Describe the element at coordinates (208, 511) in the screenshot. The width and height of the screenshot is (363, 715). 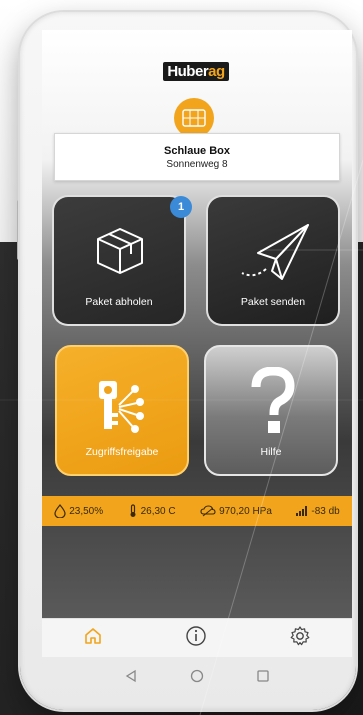
I see `cloud-pressure-icon` at that location.